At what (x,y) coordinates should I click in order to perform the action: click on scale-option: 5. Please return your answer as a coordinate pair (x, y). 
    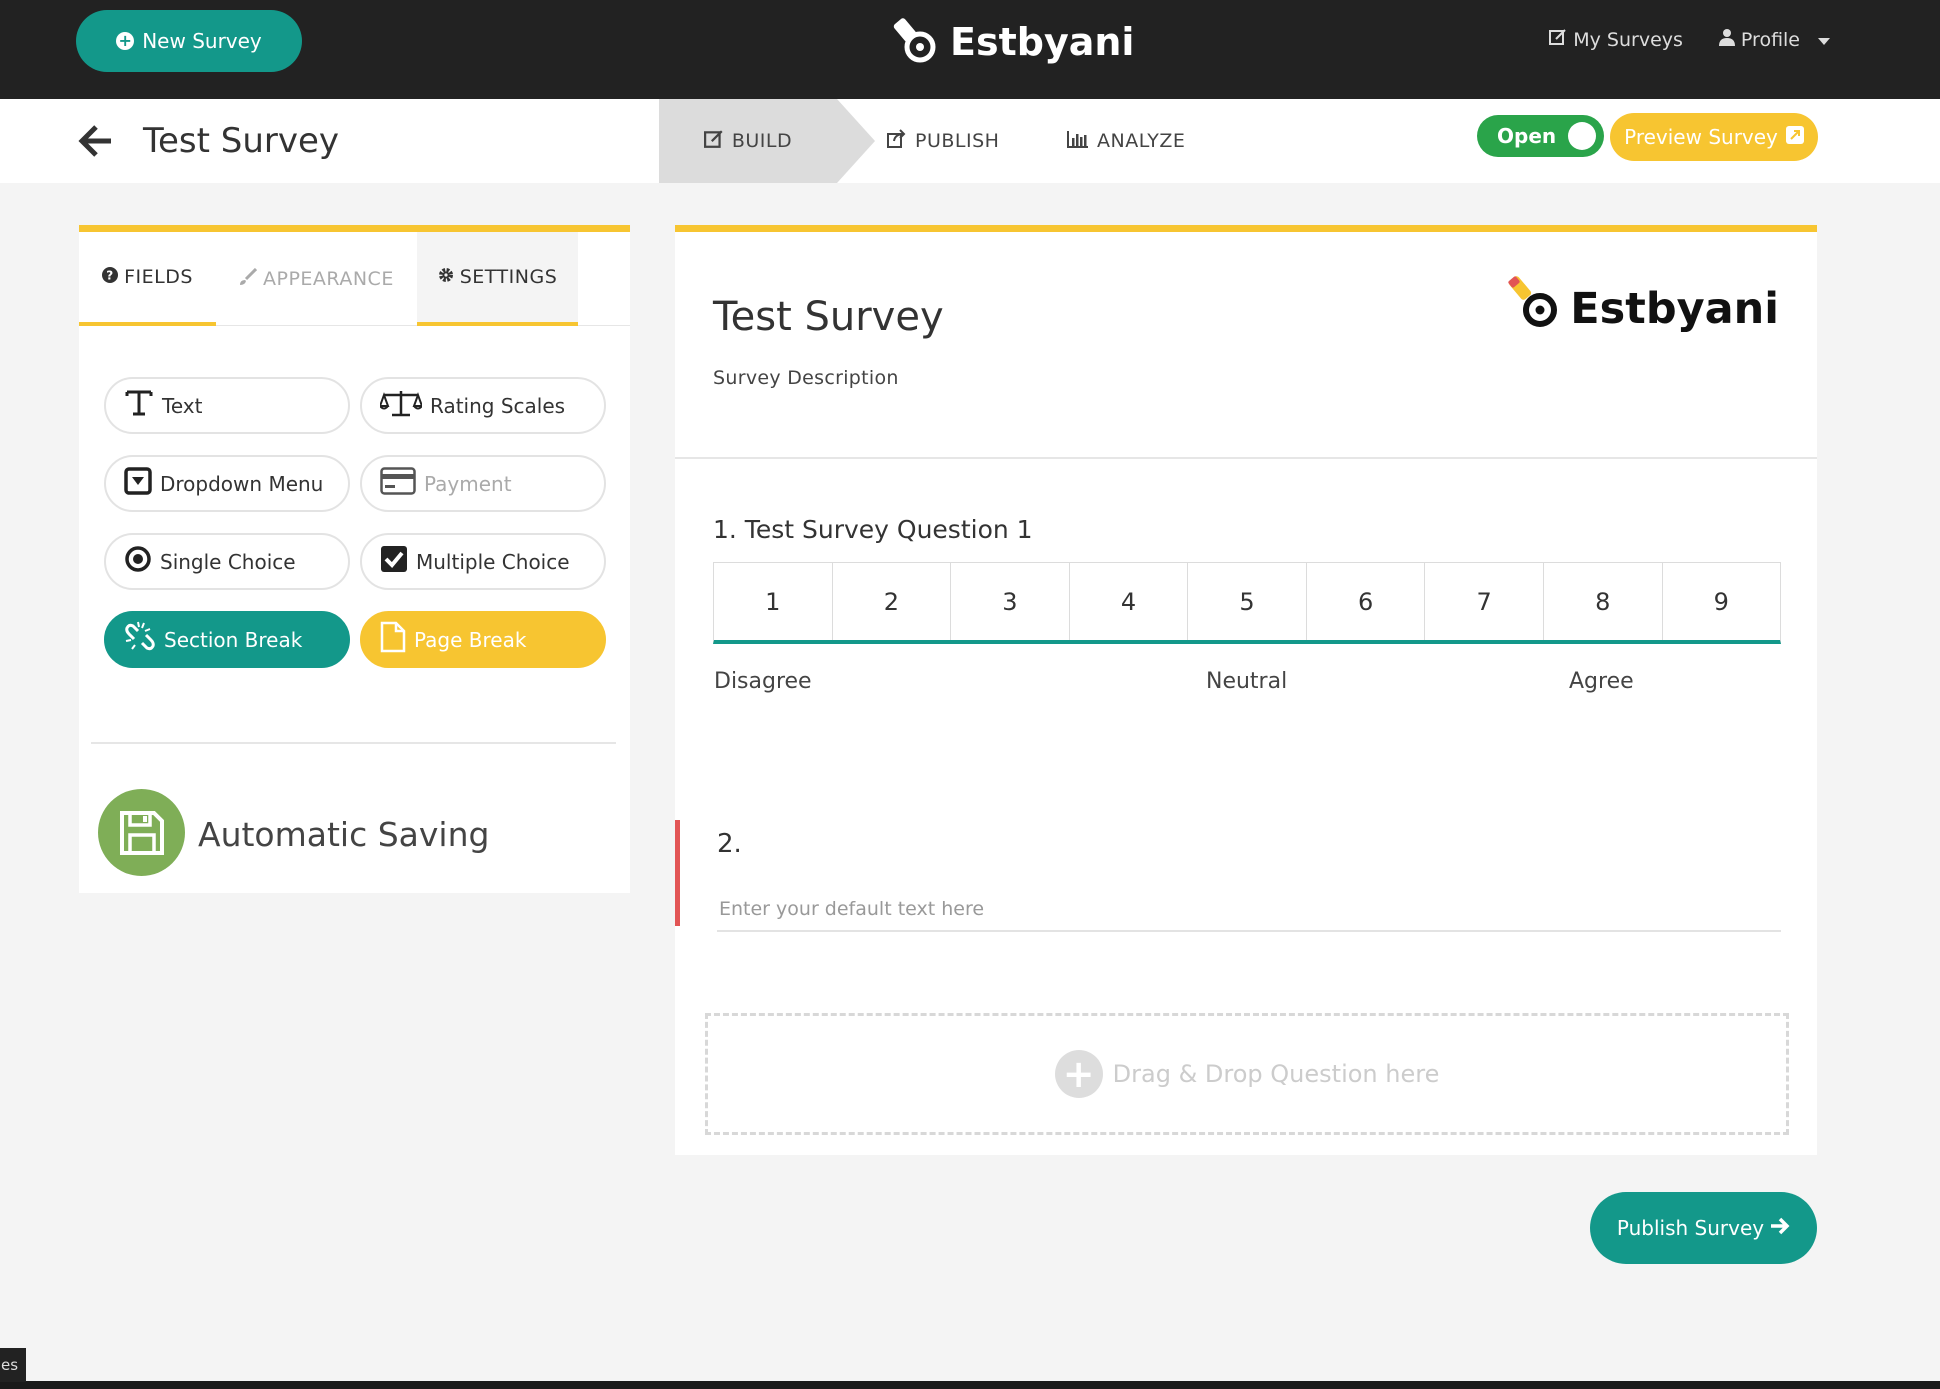
    Looking at the image, I should click on (1247, 601).